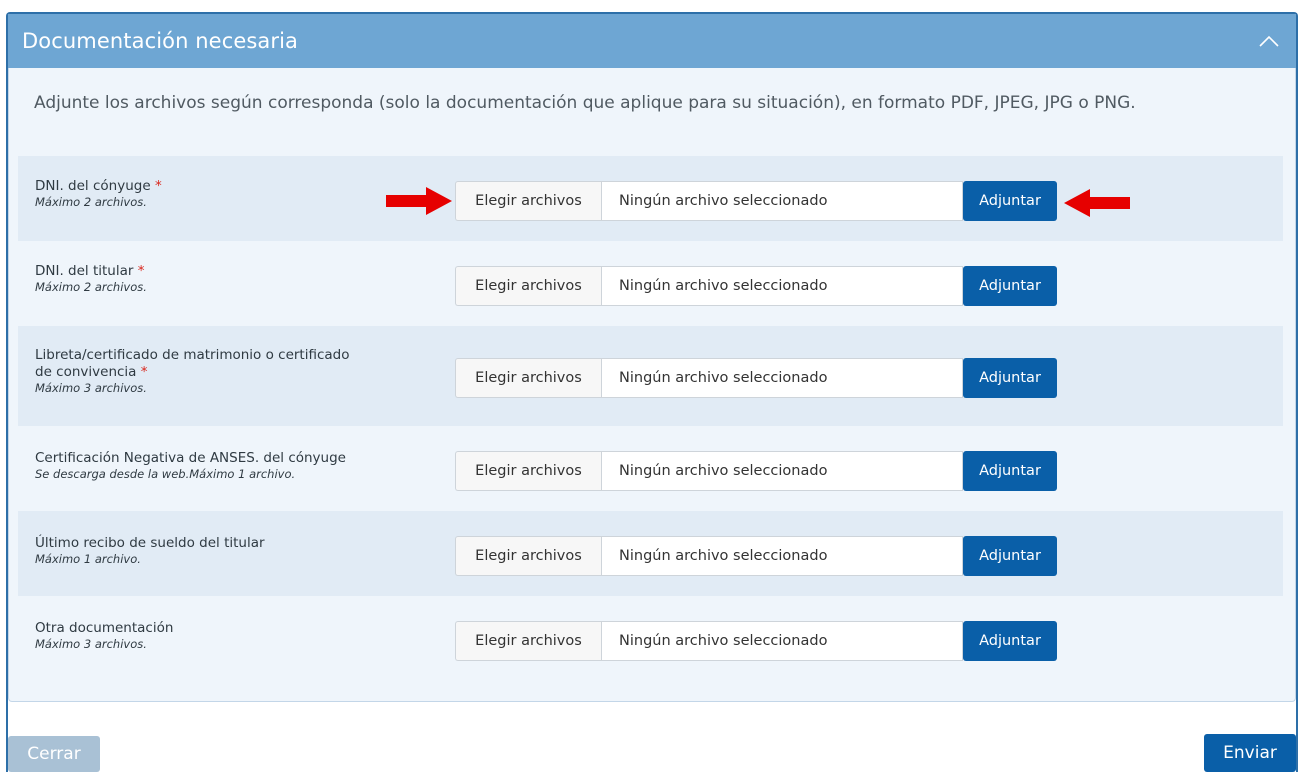 Image resolution: width=1303 pixels, height=772 pixels. What do you see at coordinates (86, 372) in the screenshot?
I see `document-label-continued: de convivencia` at bounding box center [86, 372].